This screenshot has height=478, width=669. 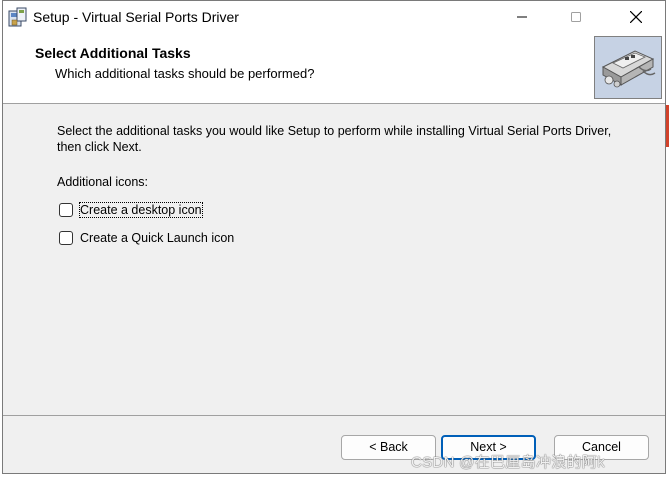 I want to click on desktop-icon-checkbox, so click(x=66, y=210).